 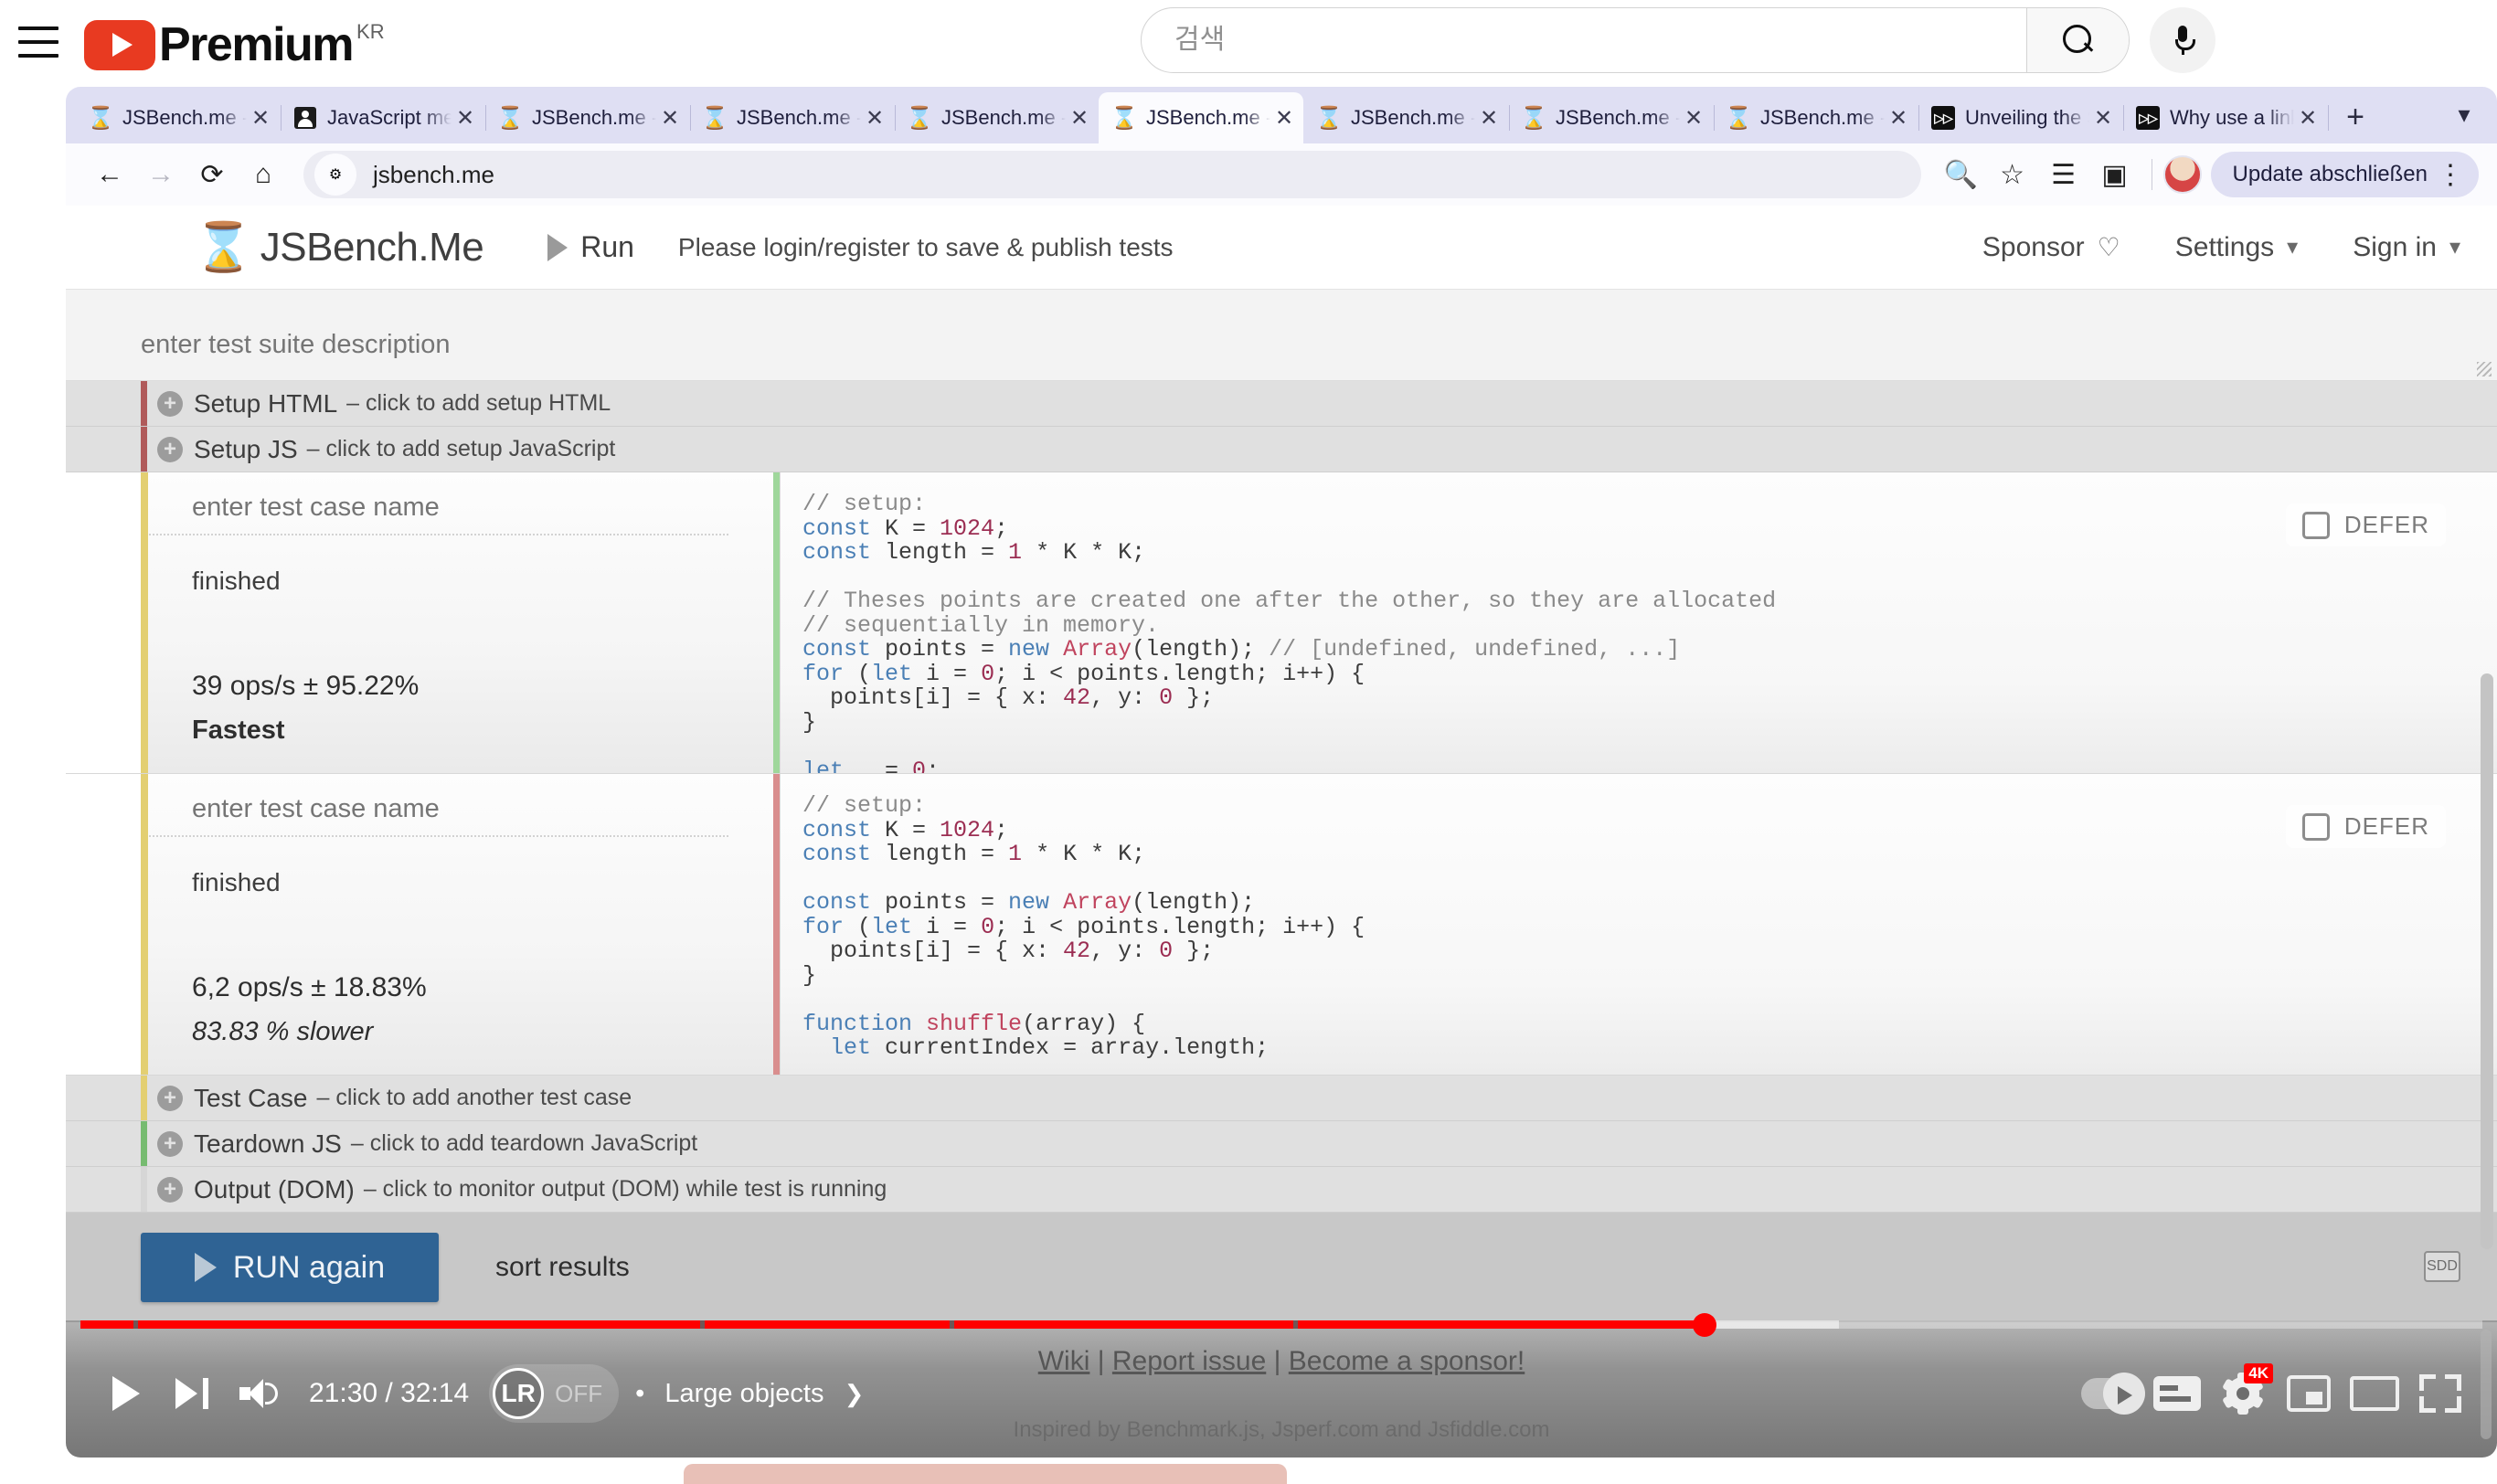 What do you see at coordinates (2063, 174) in the screenshot?
I see `reading-list-icon: ☰` at bounding box center [2063, 174].